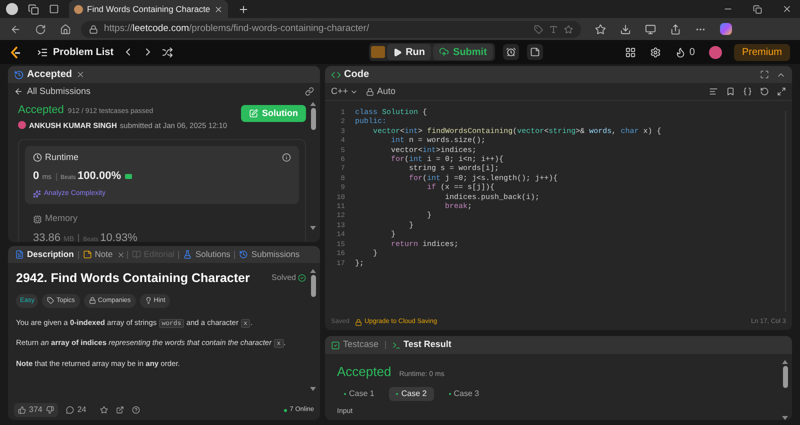  What do you see at coordinates (22, 125) in the screenshot?
I see `author-avatar` at bounding box center [22, 125].